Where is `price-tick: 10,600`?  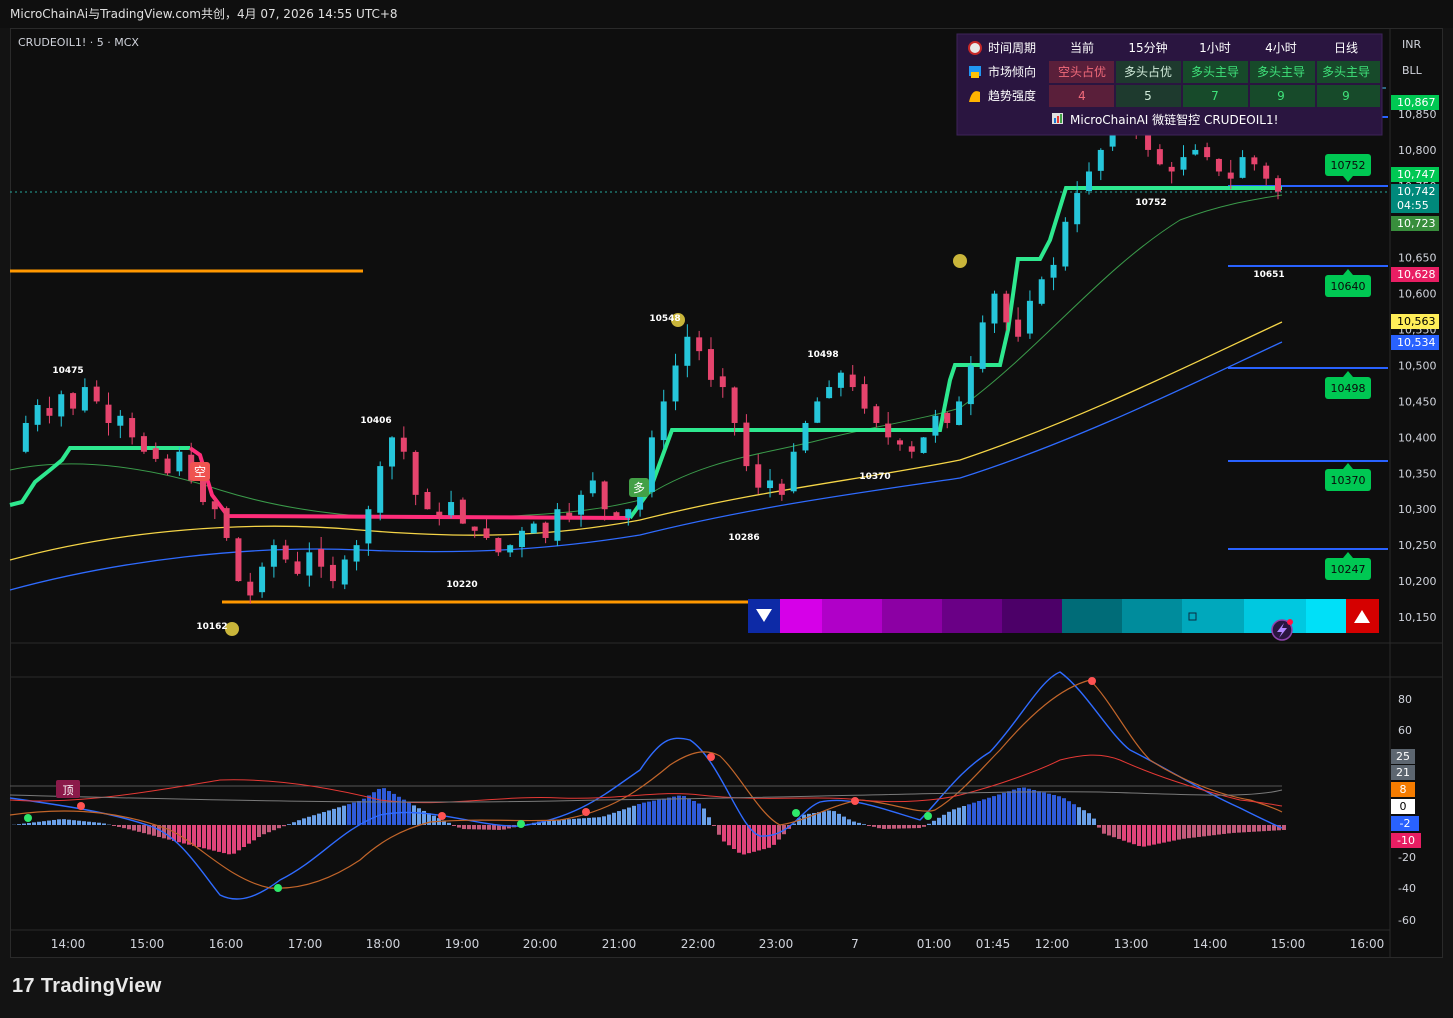
price-tick: 10,600 is located at coordinates (1417, 294).